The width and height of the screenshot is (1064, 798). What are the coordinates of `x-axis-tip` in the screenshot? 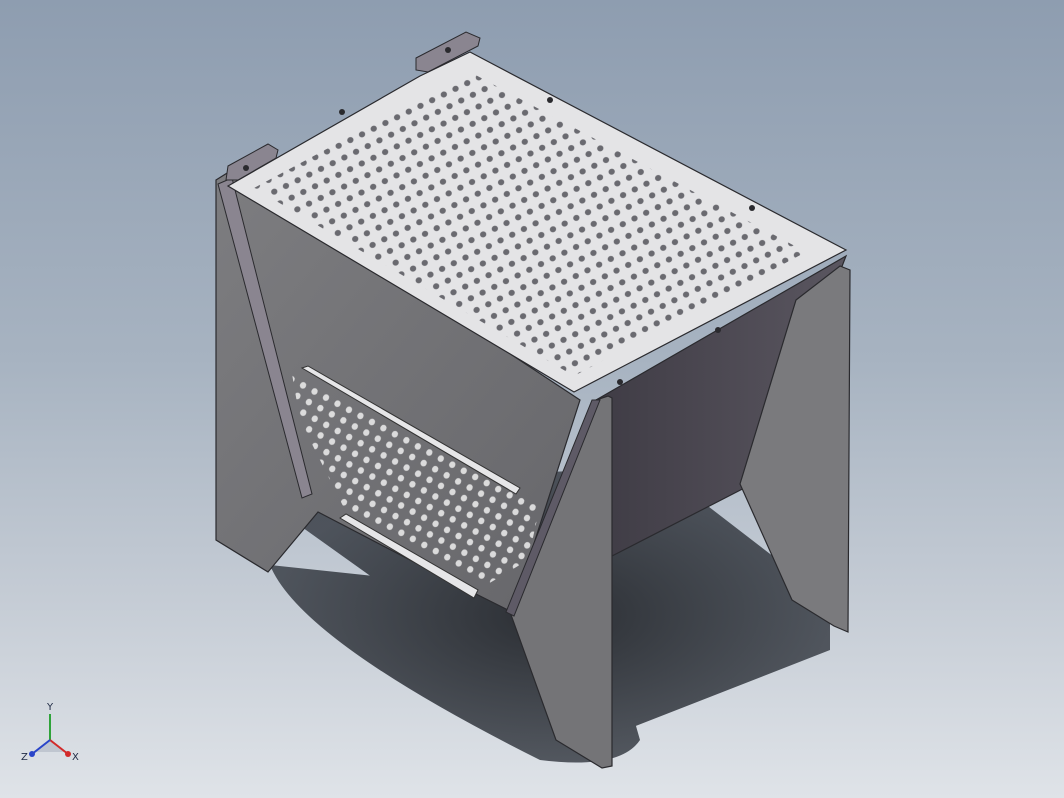 It's located at (68, 754).